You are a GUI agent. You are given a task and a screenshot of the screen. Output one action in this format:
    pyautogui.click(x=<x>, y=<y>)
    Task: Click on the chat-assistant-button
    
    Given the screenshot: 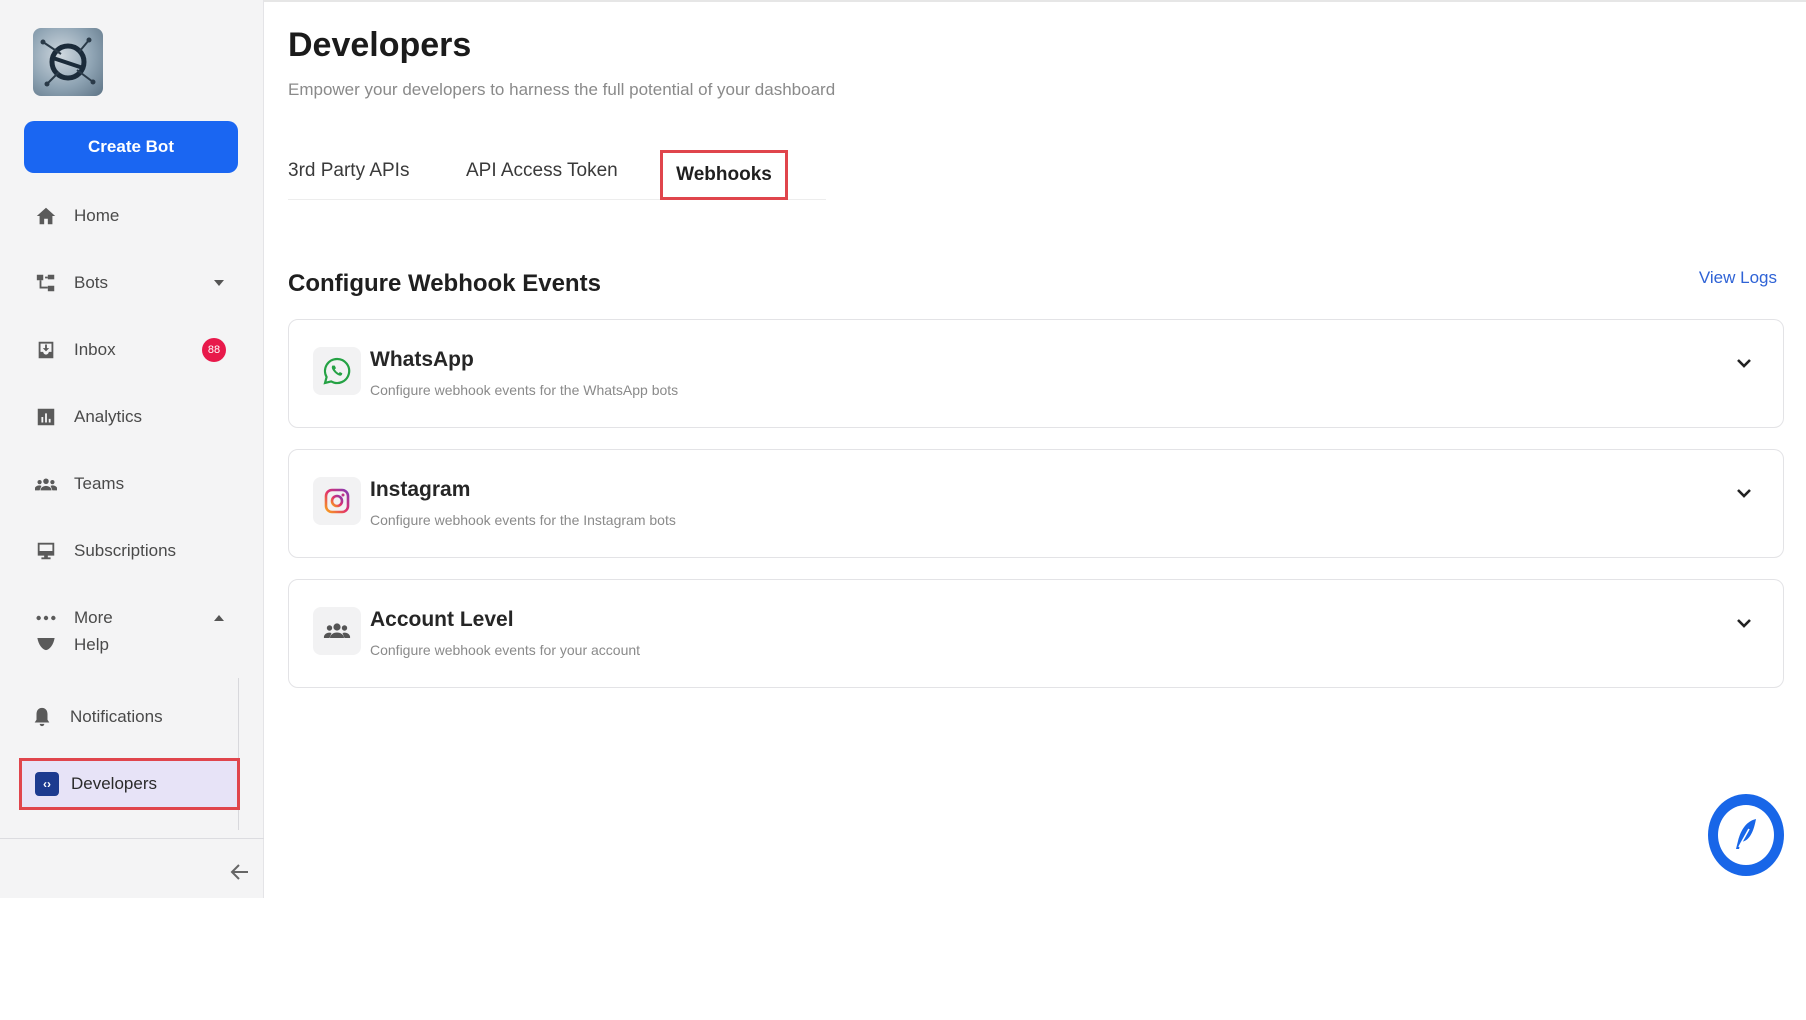 What is the action you would take?
    pyautogui.click(x=1746, y=835)
    